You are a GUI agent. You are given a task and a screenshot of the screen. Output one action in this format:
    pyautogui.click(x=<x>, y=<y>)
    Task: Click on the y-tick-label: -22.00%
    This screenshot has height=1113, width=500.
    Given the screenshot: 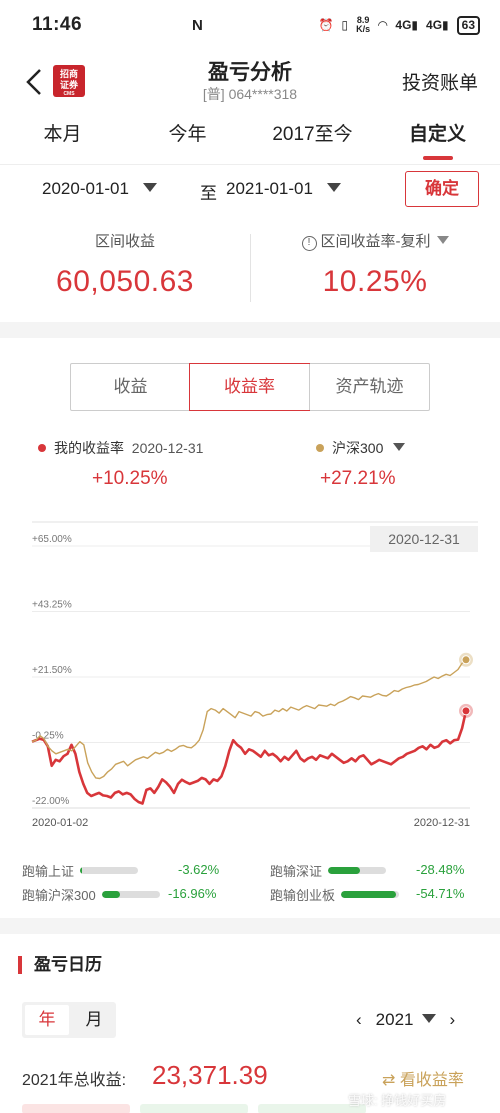 What is the action you would take?
    pyautogui.click(x=50, y=801)
    